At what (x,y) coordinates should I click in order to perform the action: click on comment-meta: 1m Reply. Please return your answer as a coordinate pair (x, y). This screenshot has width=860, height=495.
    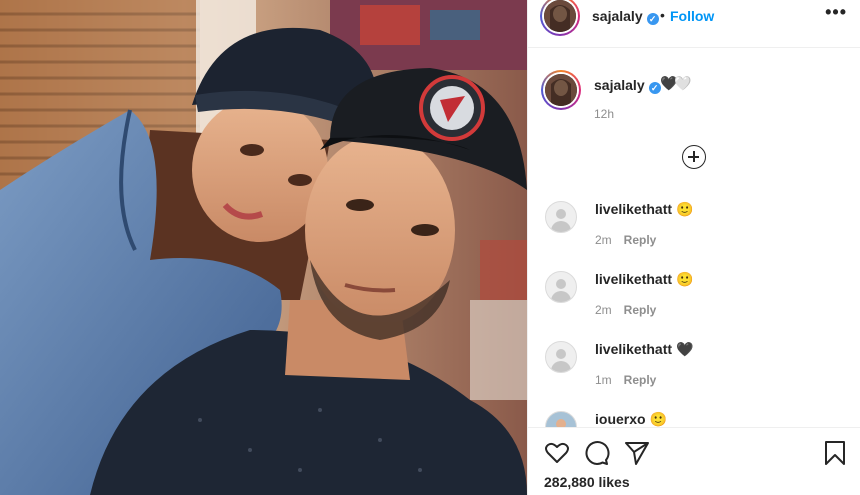
    Looking at the image, I should click on (625, 380).